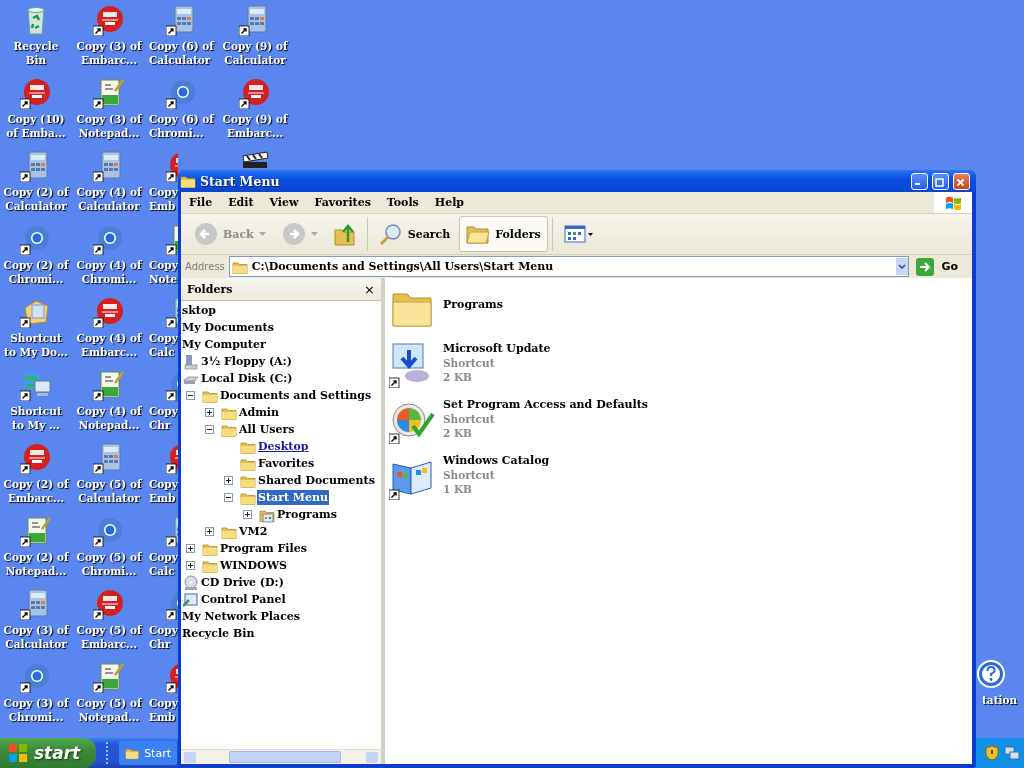 The height and width of the screenshot is (768, 1024). What do you see at coordinates (241, 616) in the screenshot?
I see `tree-item: My Network Places` at bounding box center [241, 616].